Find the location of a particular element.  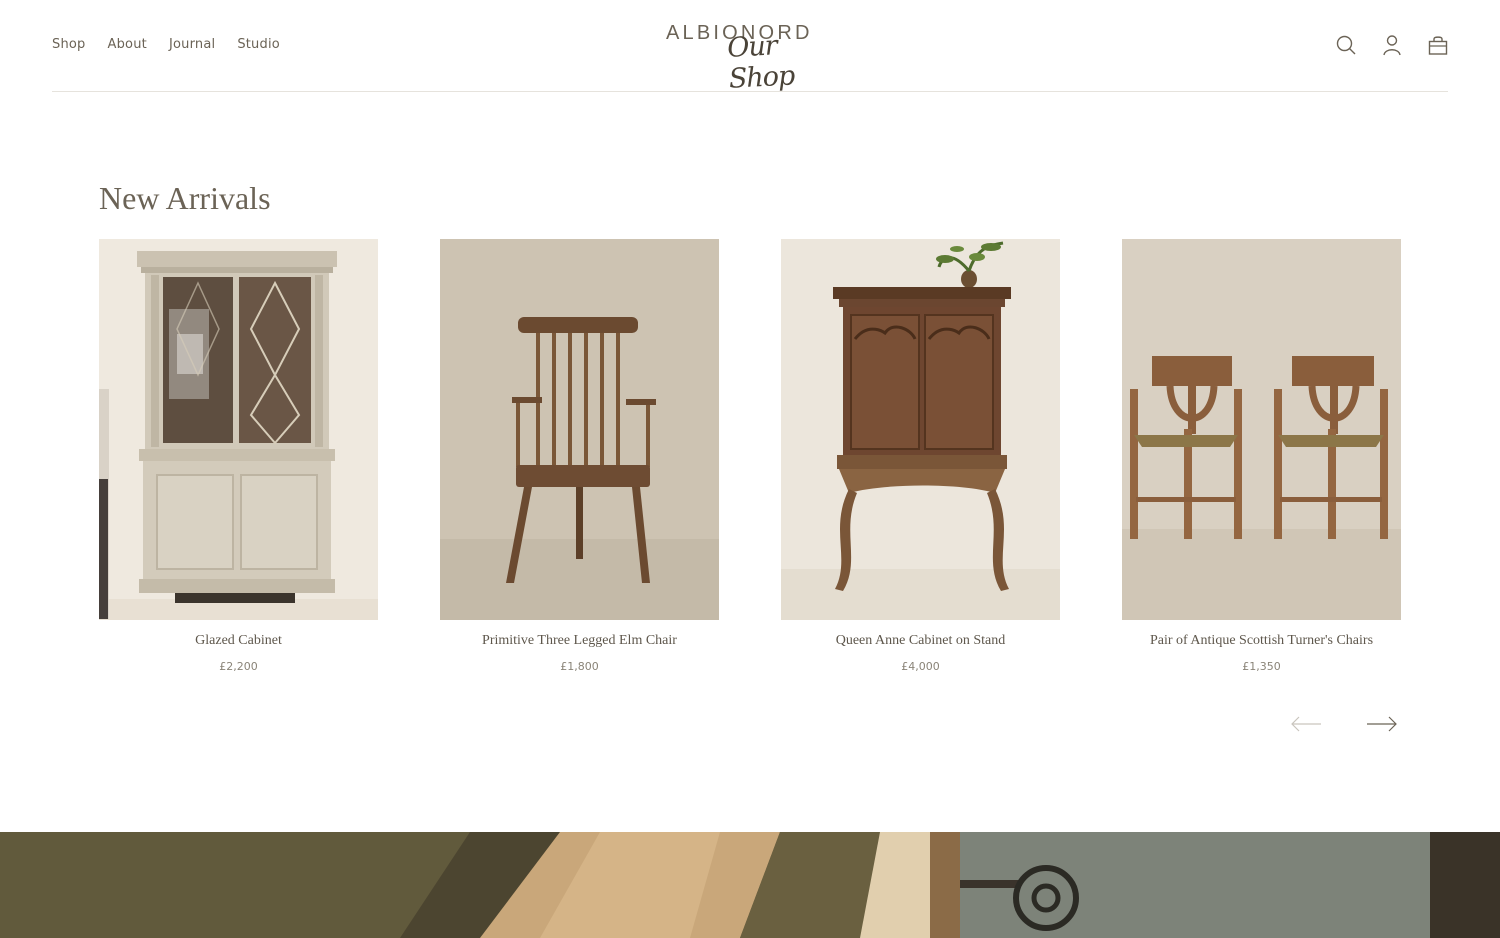

product-image-elm-chair is located at coordinates (579, 429).